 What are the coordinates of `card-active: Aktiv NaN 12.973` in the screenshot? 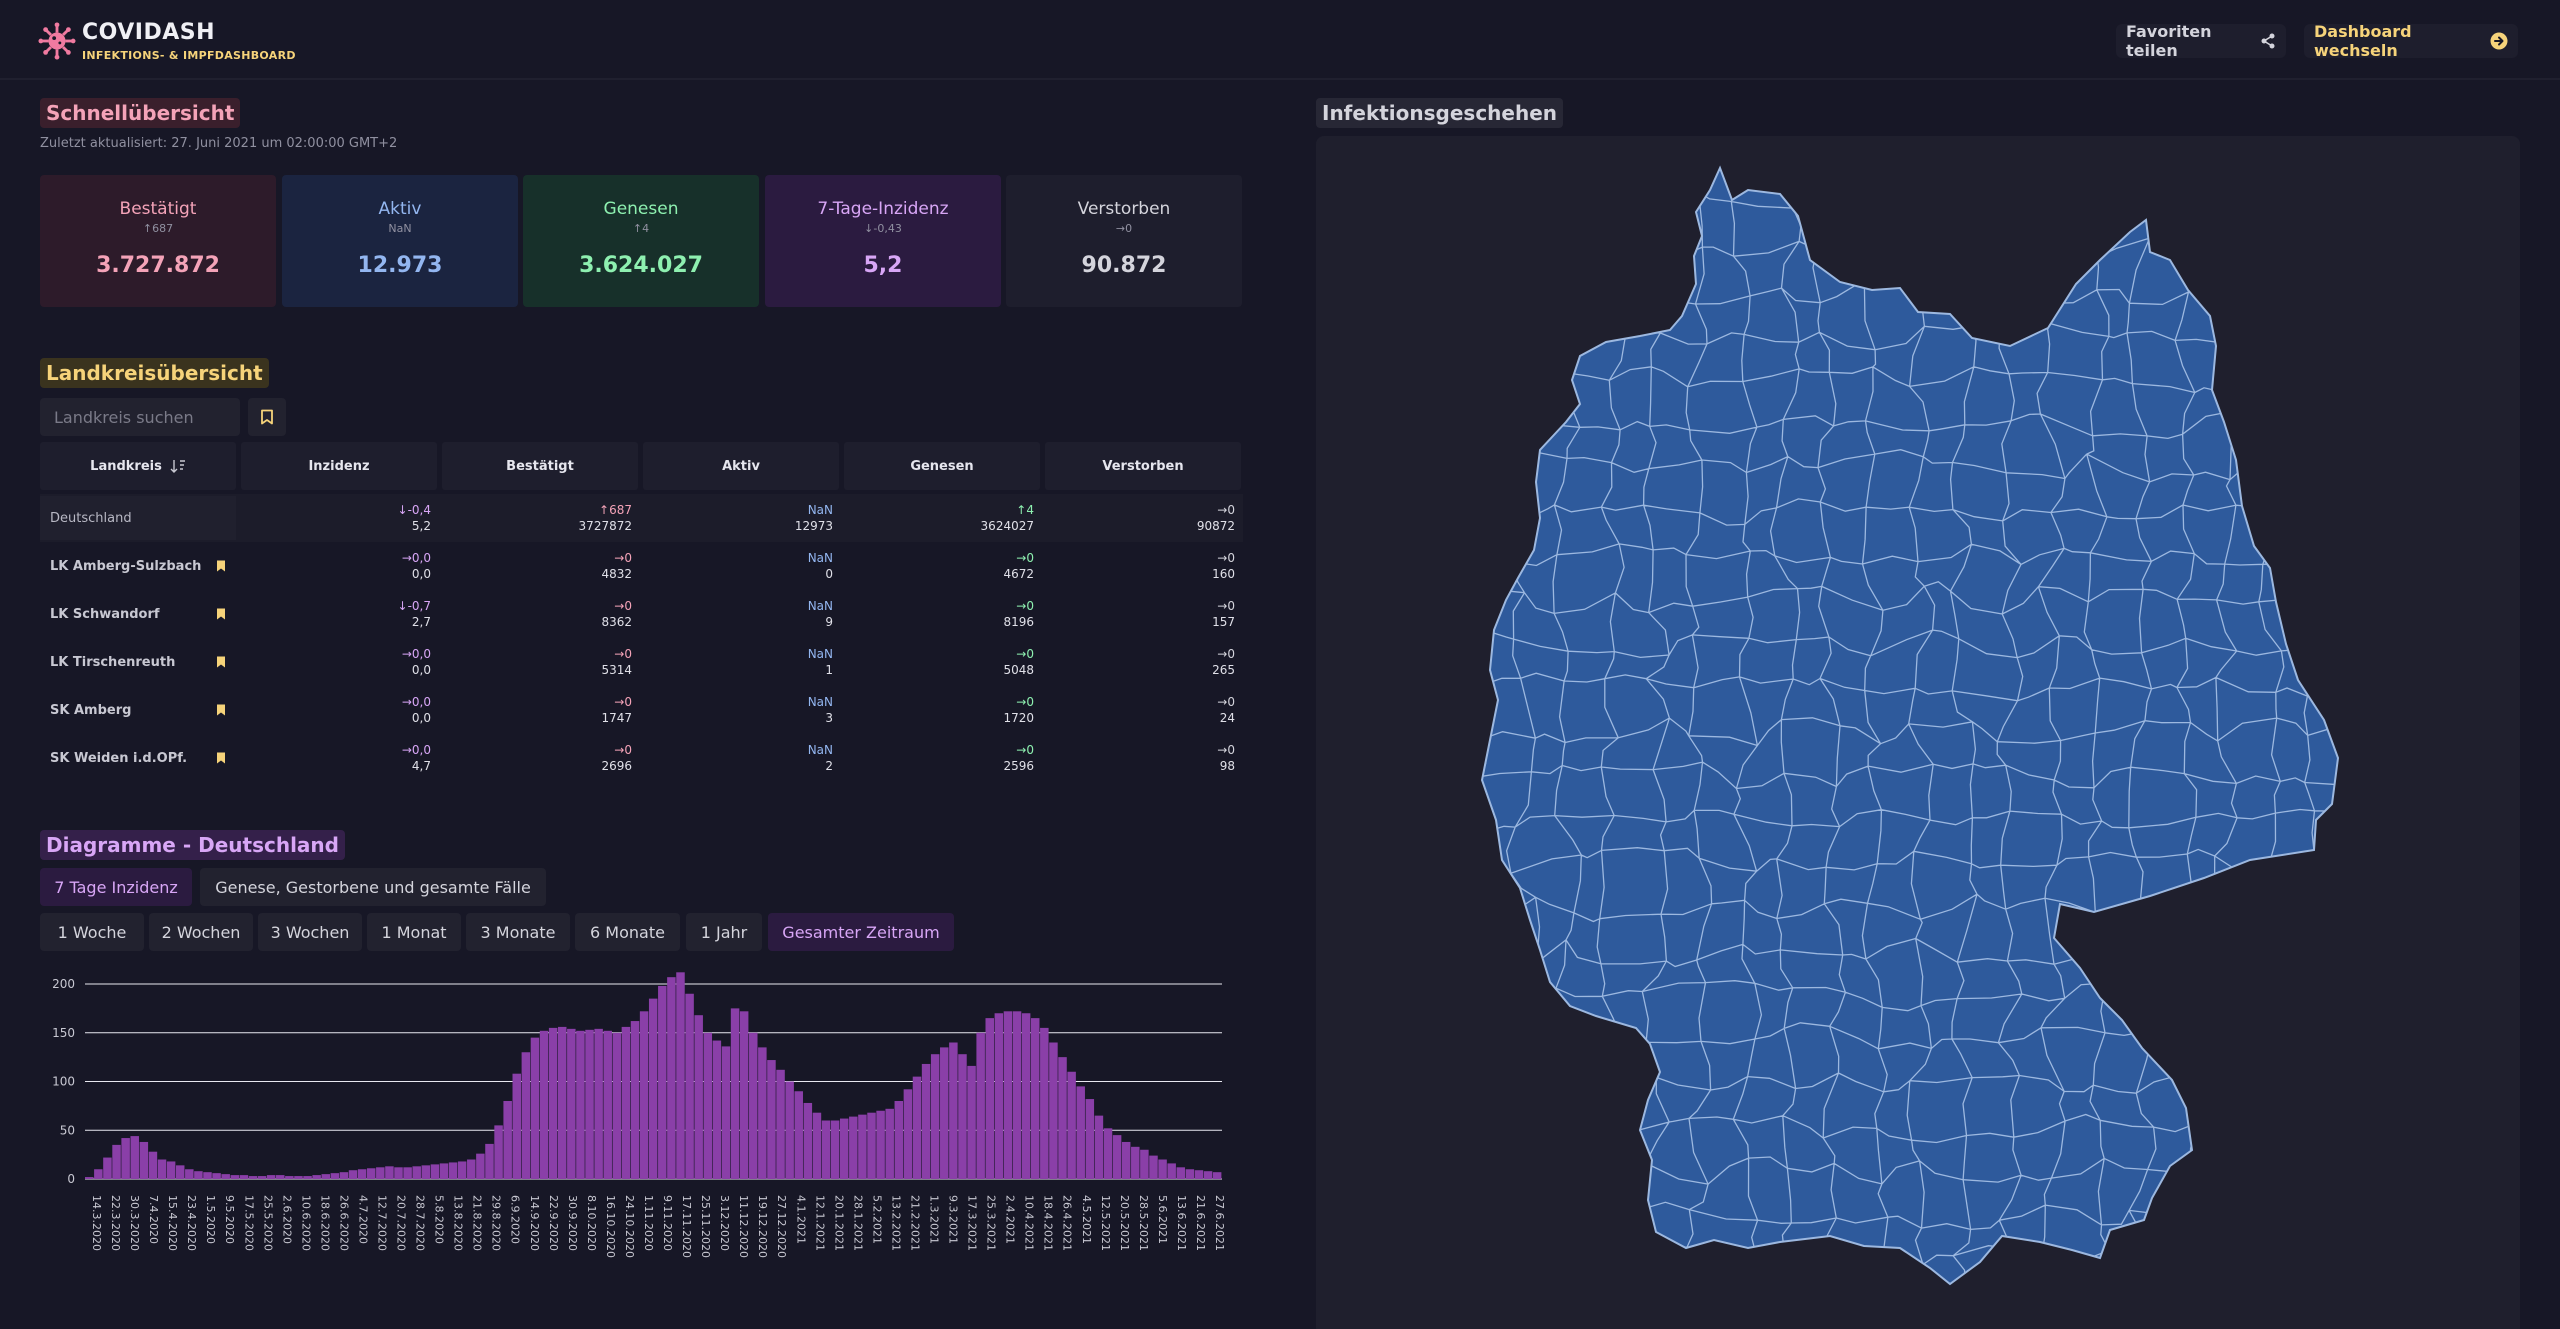 It's located at (400, 241).